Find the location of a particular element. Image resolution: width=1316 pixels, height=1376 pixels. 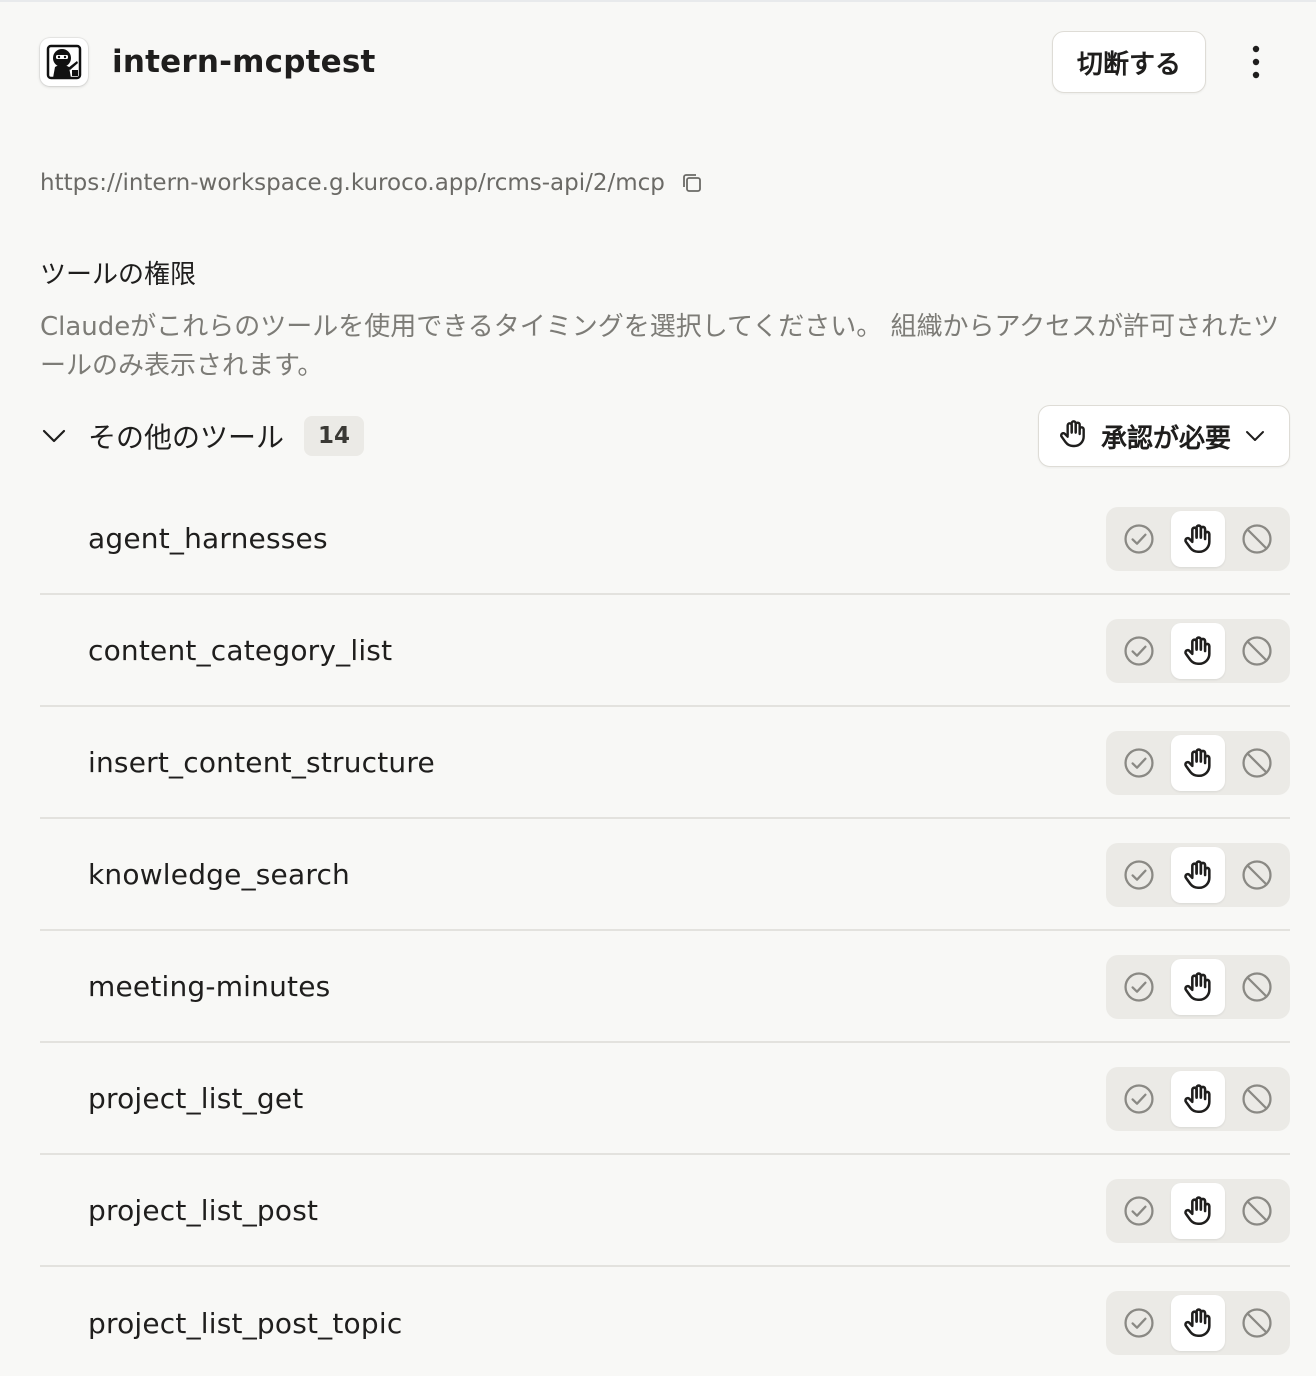

tool-group-label: その他のツール is located at coordinates (186, 436).